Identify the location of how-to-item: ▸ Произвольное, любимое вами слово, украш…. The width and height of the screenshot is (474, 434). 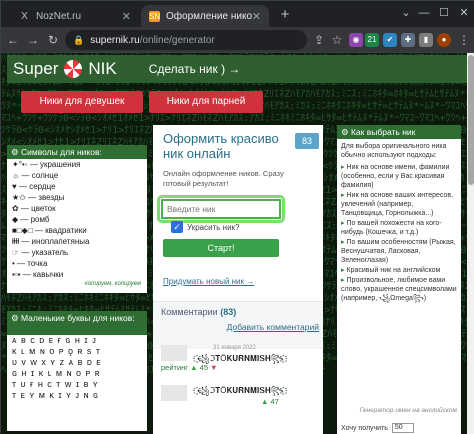
(399, 289).